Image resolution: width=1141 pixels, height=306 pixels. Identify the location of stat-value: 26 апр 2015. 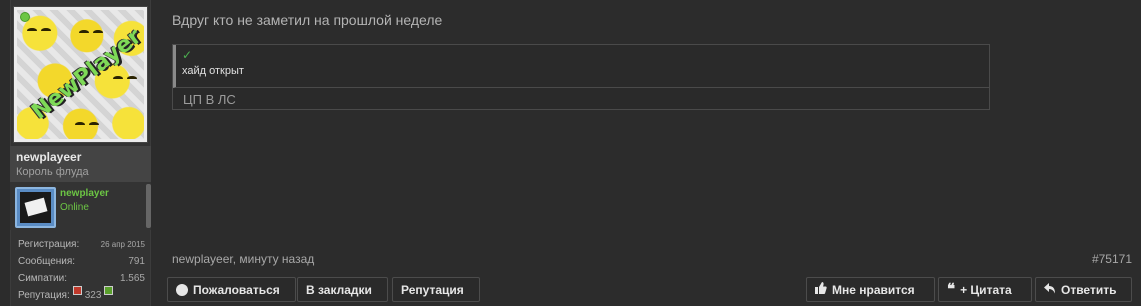
(122, 244).